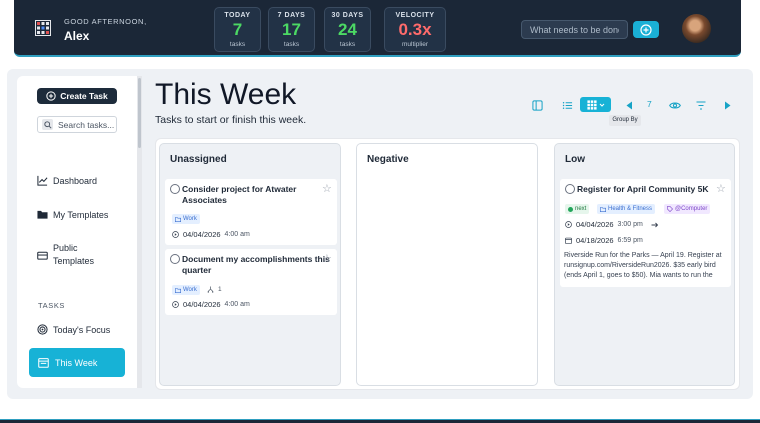  Describe the element at coordinates (691, 209) in the screenshot. I see `tag-label: @Computer` at that location.